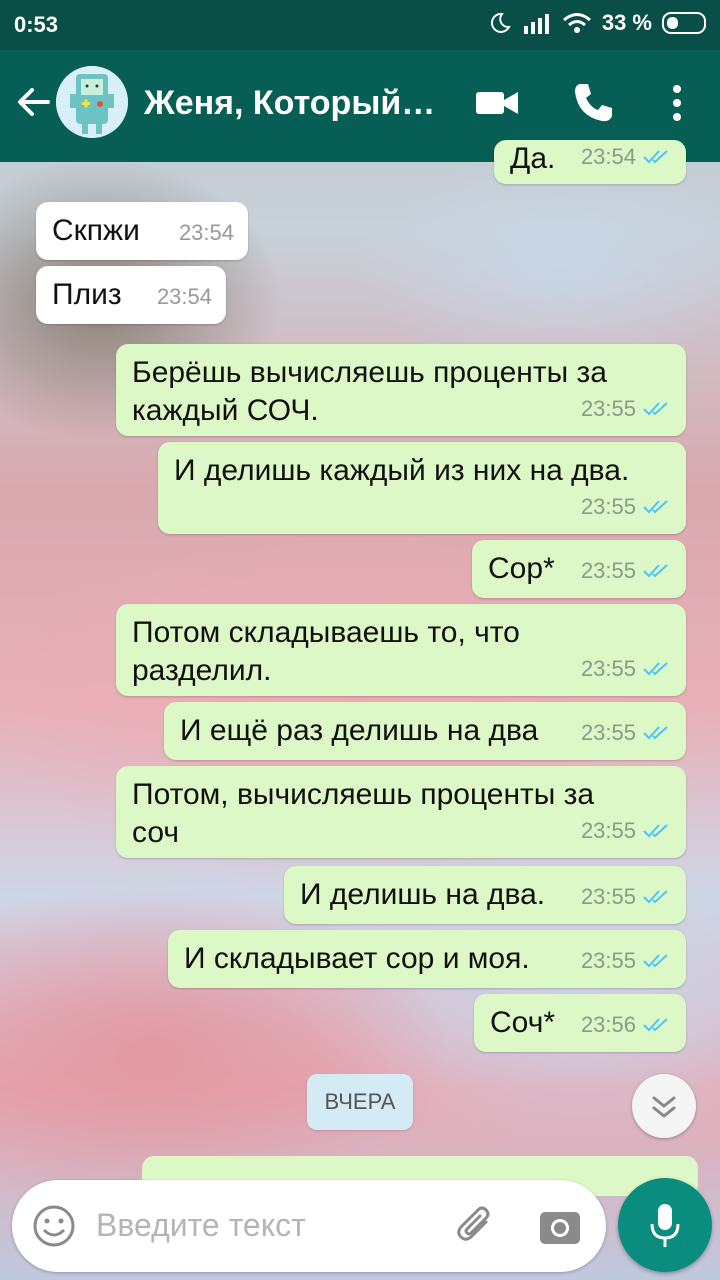  Describe the element at coordinates (359, 730) in the screenshot. I see `message-text: И ещё раз делишь на два` at that location.